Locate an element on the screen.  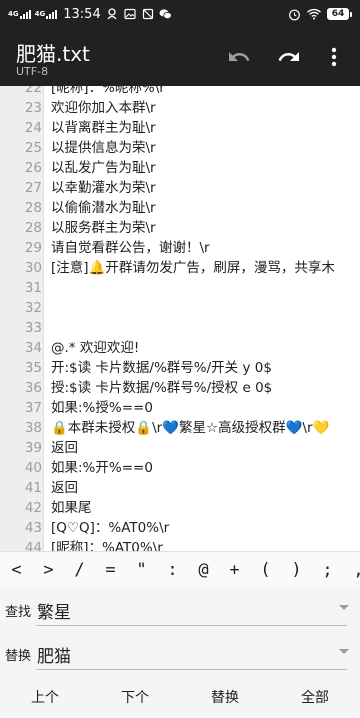
line-number: 34 is located at coordinates (33, 348).